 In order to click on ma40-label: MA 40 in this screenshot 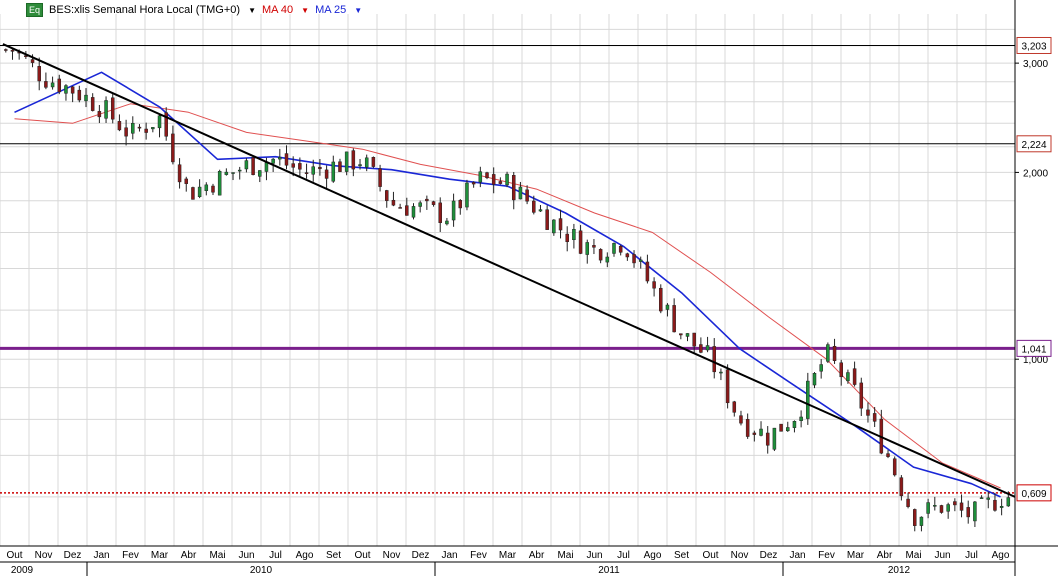, I will do `click(277, 10)`.